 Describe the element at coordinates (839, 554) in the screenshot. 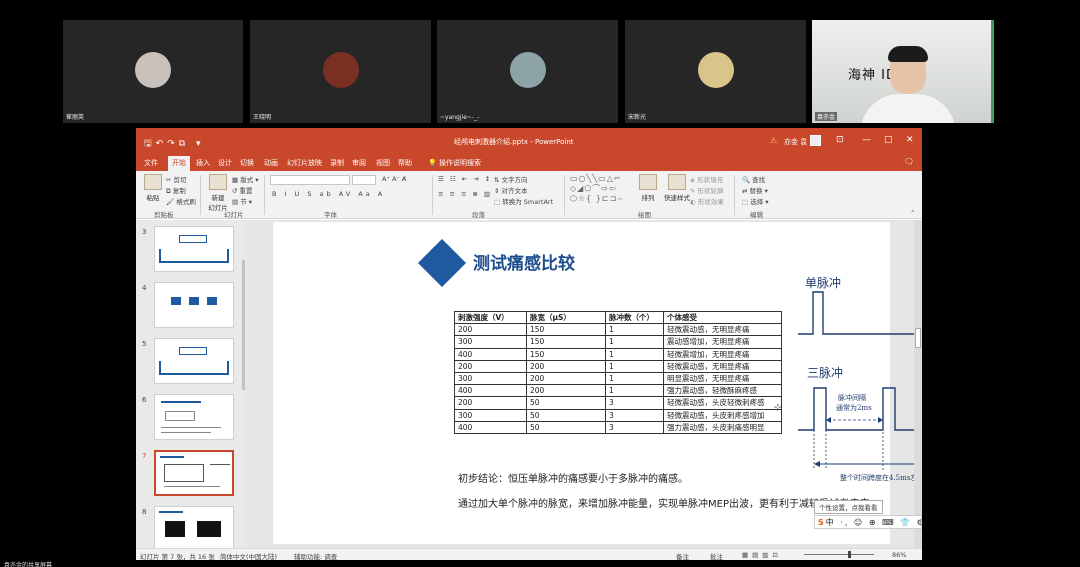

I see `zoom-slider` at that location.